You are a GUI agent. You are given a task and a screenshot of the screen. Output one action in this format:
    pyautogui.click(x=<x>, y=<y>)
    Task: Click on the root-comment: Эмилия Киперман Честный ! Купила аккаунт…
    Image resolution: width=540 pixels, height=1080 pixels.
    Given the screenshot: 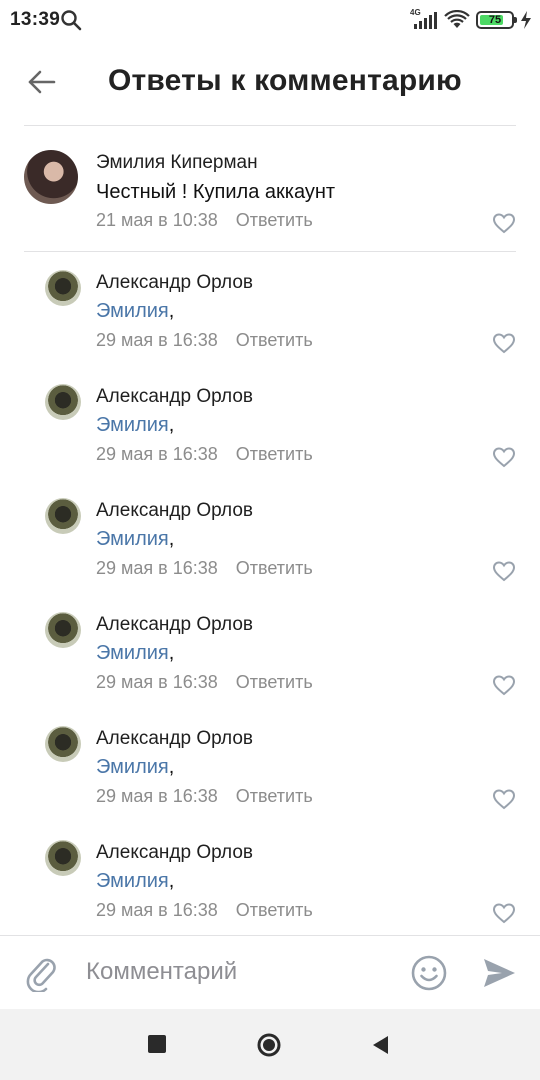 What is the action you would take?
    pyautogui.click(x=270, y=189)
    